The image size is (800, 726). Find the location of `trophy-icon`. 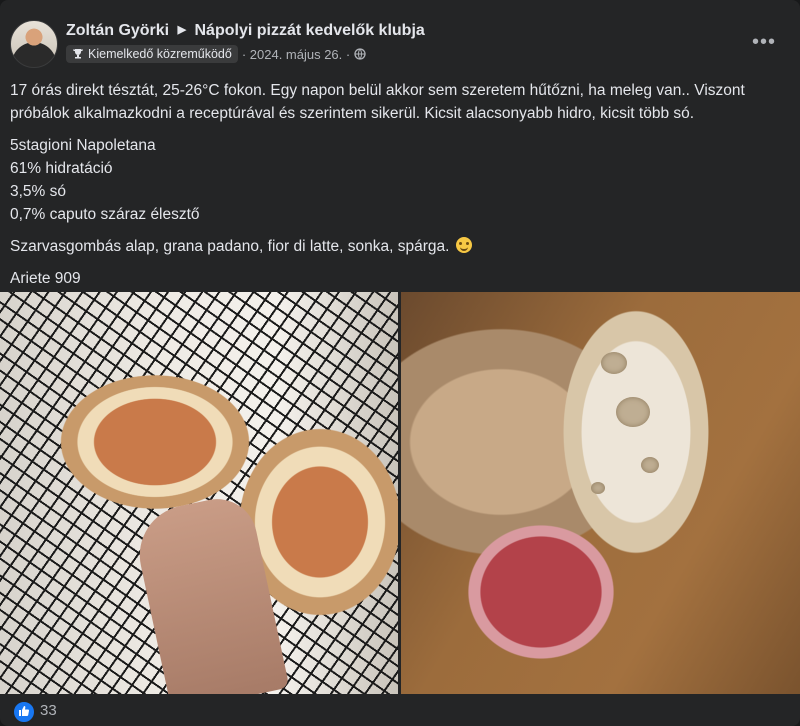

trophy-icon is located at coordinates (78, 54).